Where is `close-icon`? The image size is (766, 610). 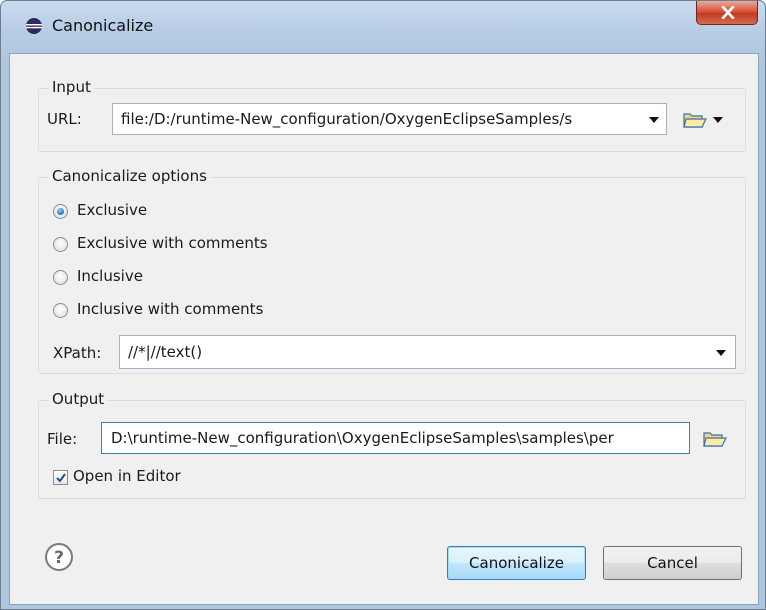 close-icon is located at coordinates (728, 12).